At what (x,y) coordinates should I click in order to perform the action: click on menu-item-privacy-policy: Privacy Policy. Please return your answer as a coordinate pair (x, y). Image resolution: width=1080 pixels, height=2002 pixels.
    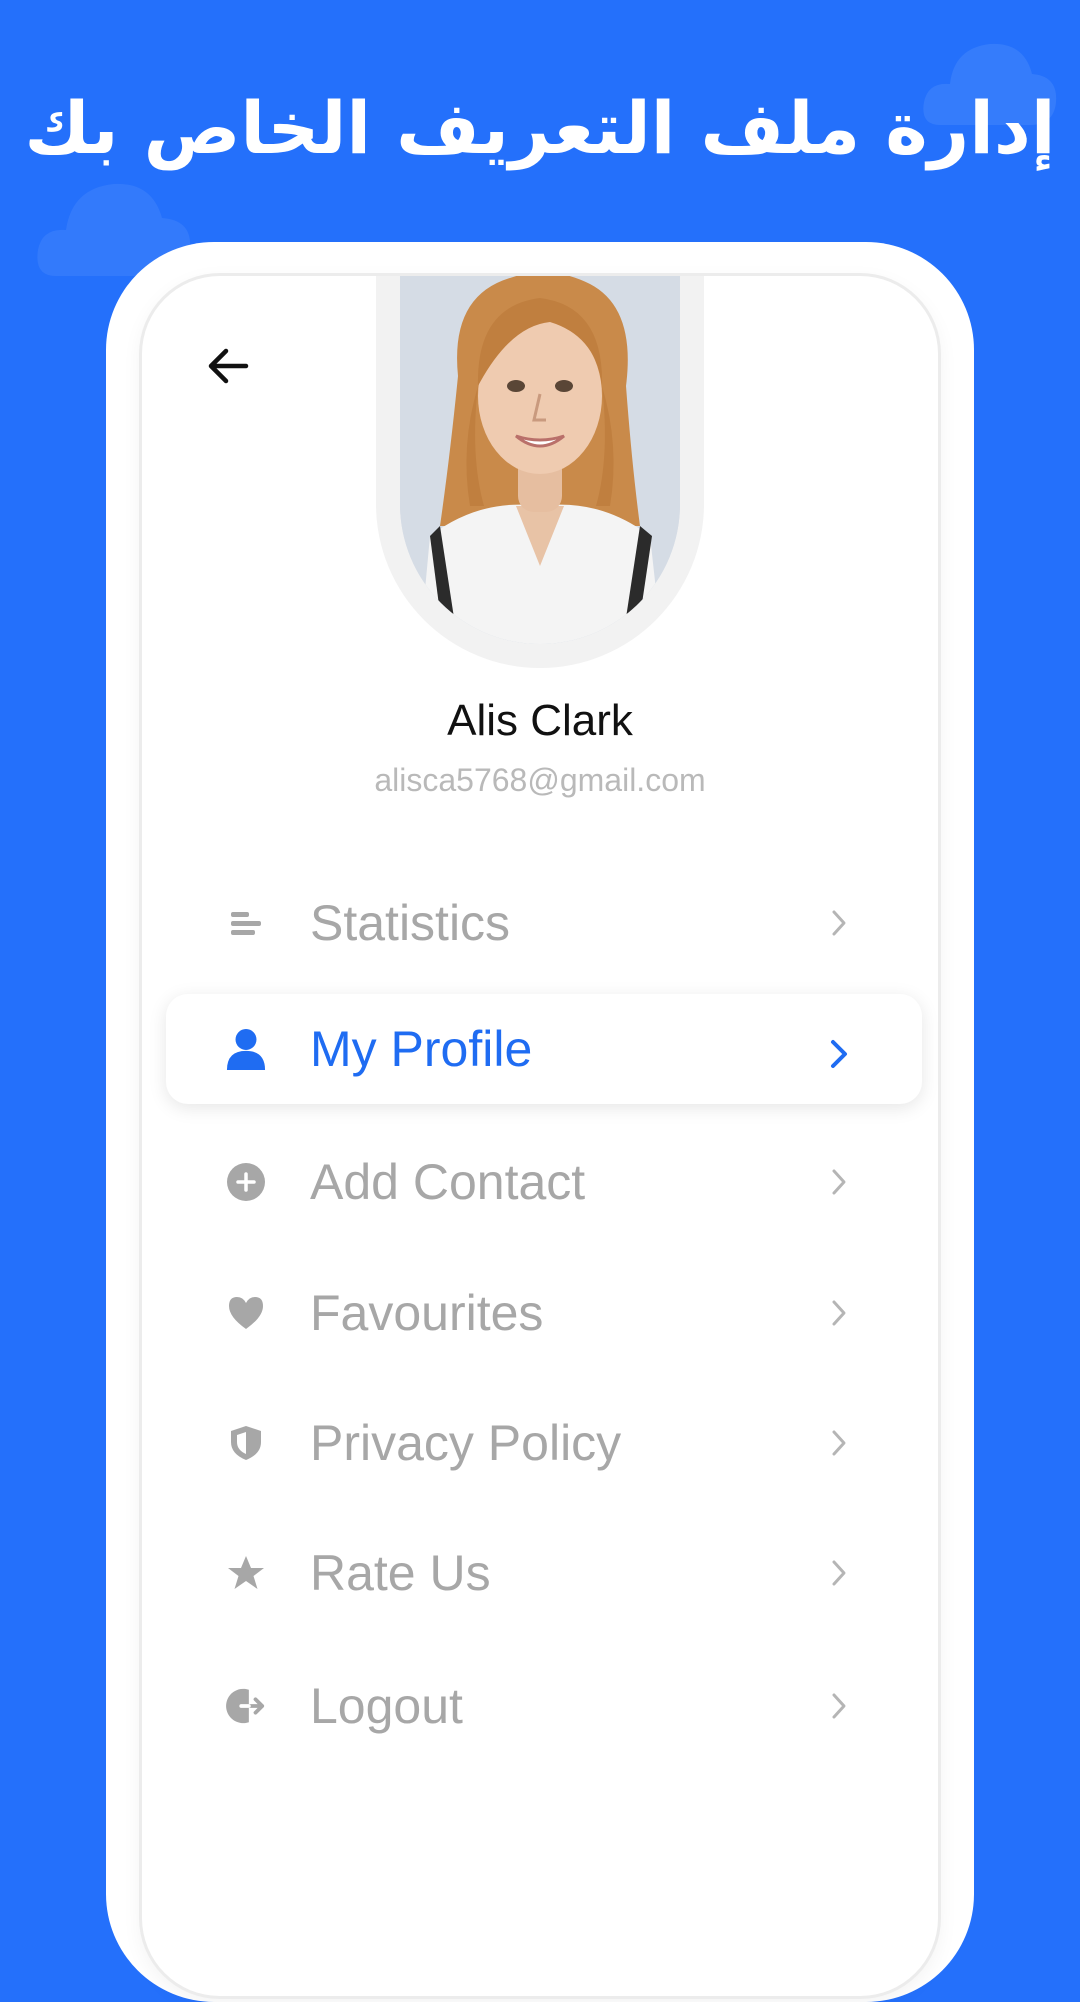
    Looking at the image, I should click on (540, 1443).